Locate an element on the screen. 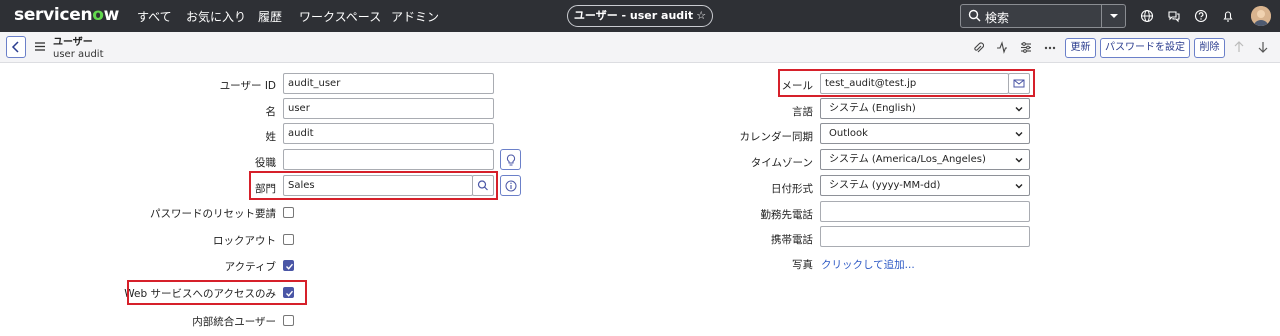  search-placeholder: 検索 is located at coordinates (997, 18).